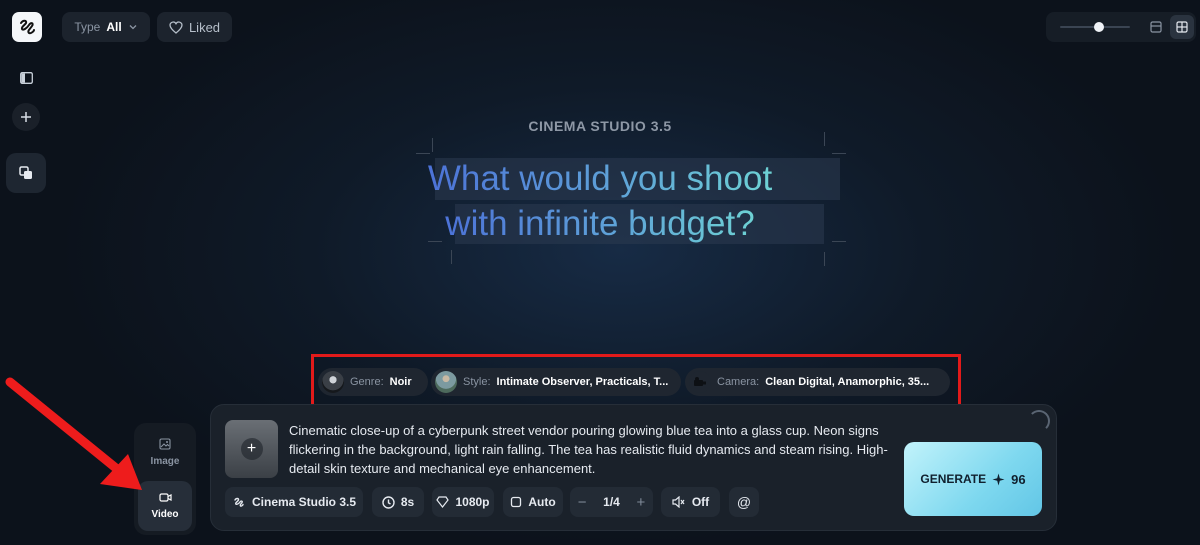  I want to click on heart-icon, so click(176, 27).